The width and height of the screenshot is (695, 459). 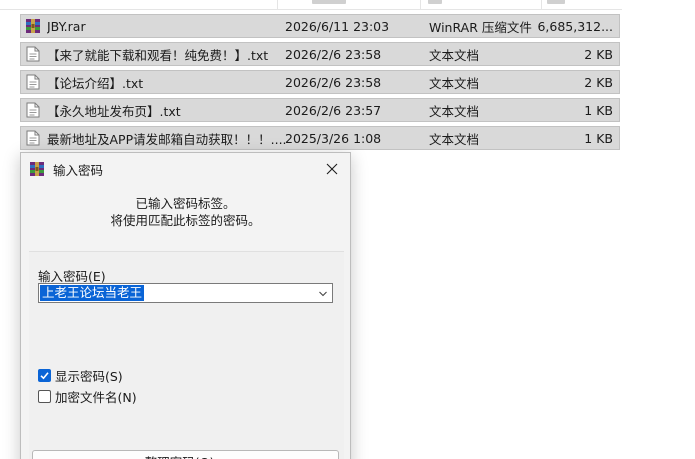 I want to click on column-header-size, so click(x=556, y=2).